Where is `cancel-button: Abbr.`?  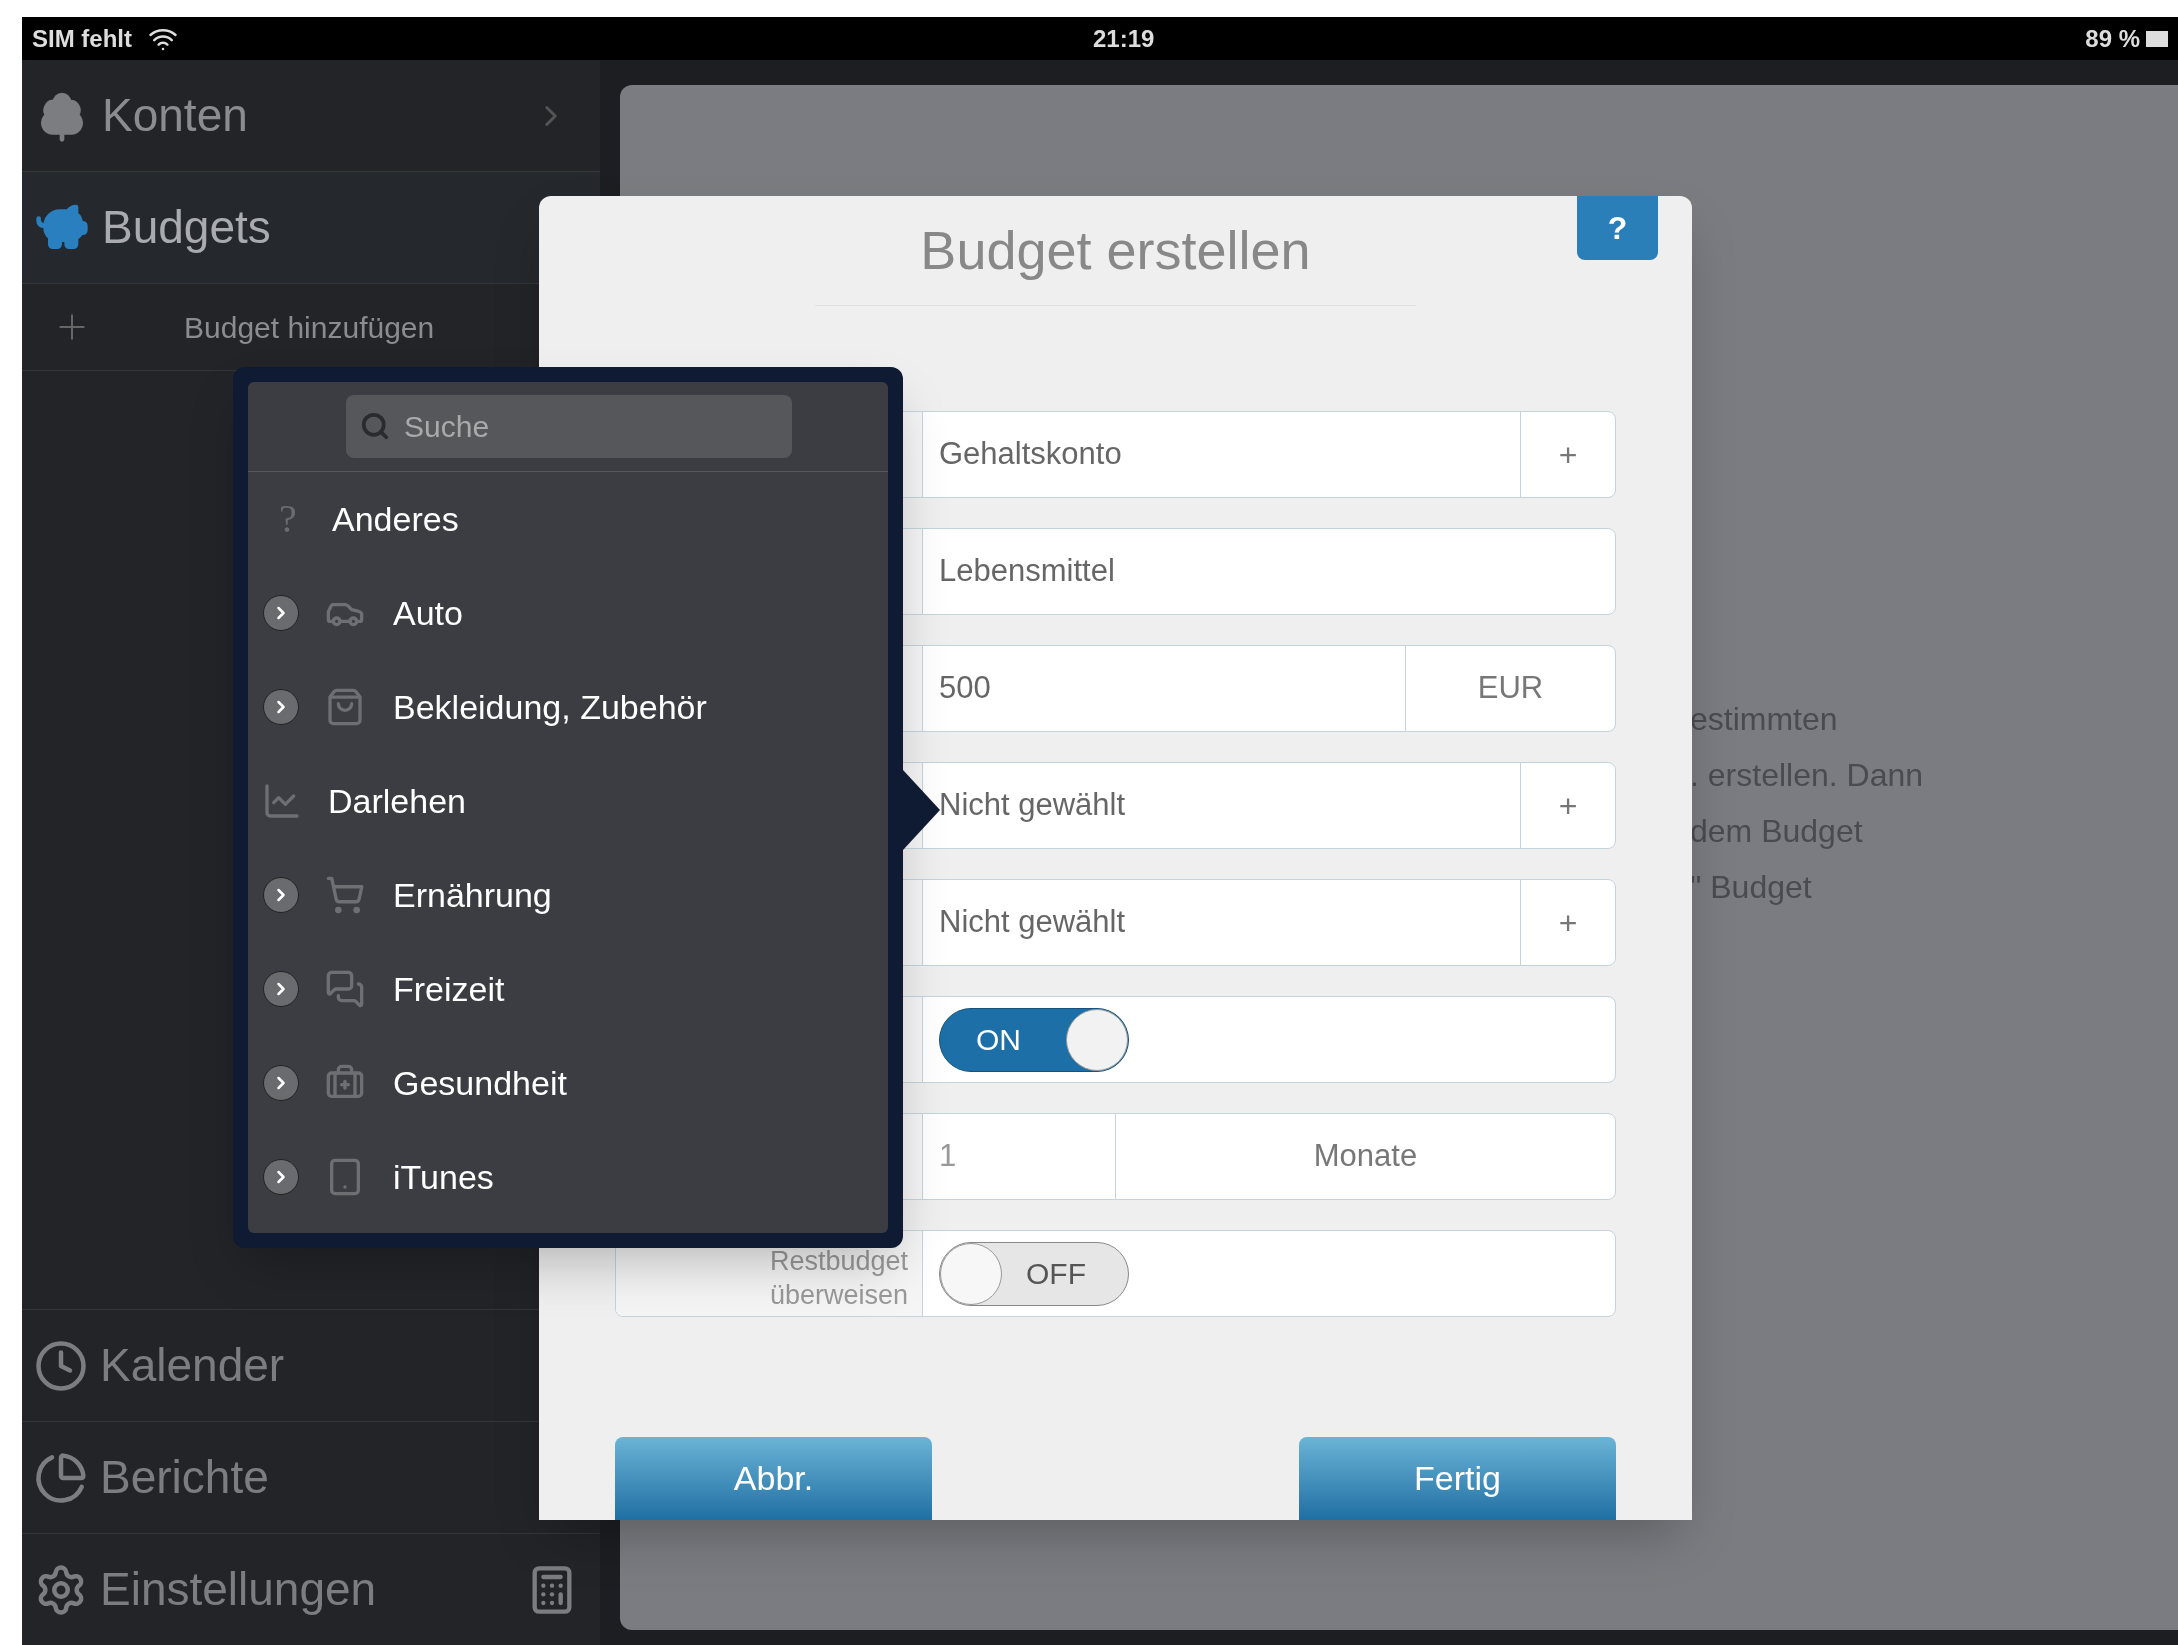
cancel-button: Abbr. is located at coordinates (773, 1478).